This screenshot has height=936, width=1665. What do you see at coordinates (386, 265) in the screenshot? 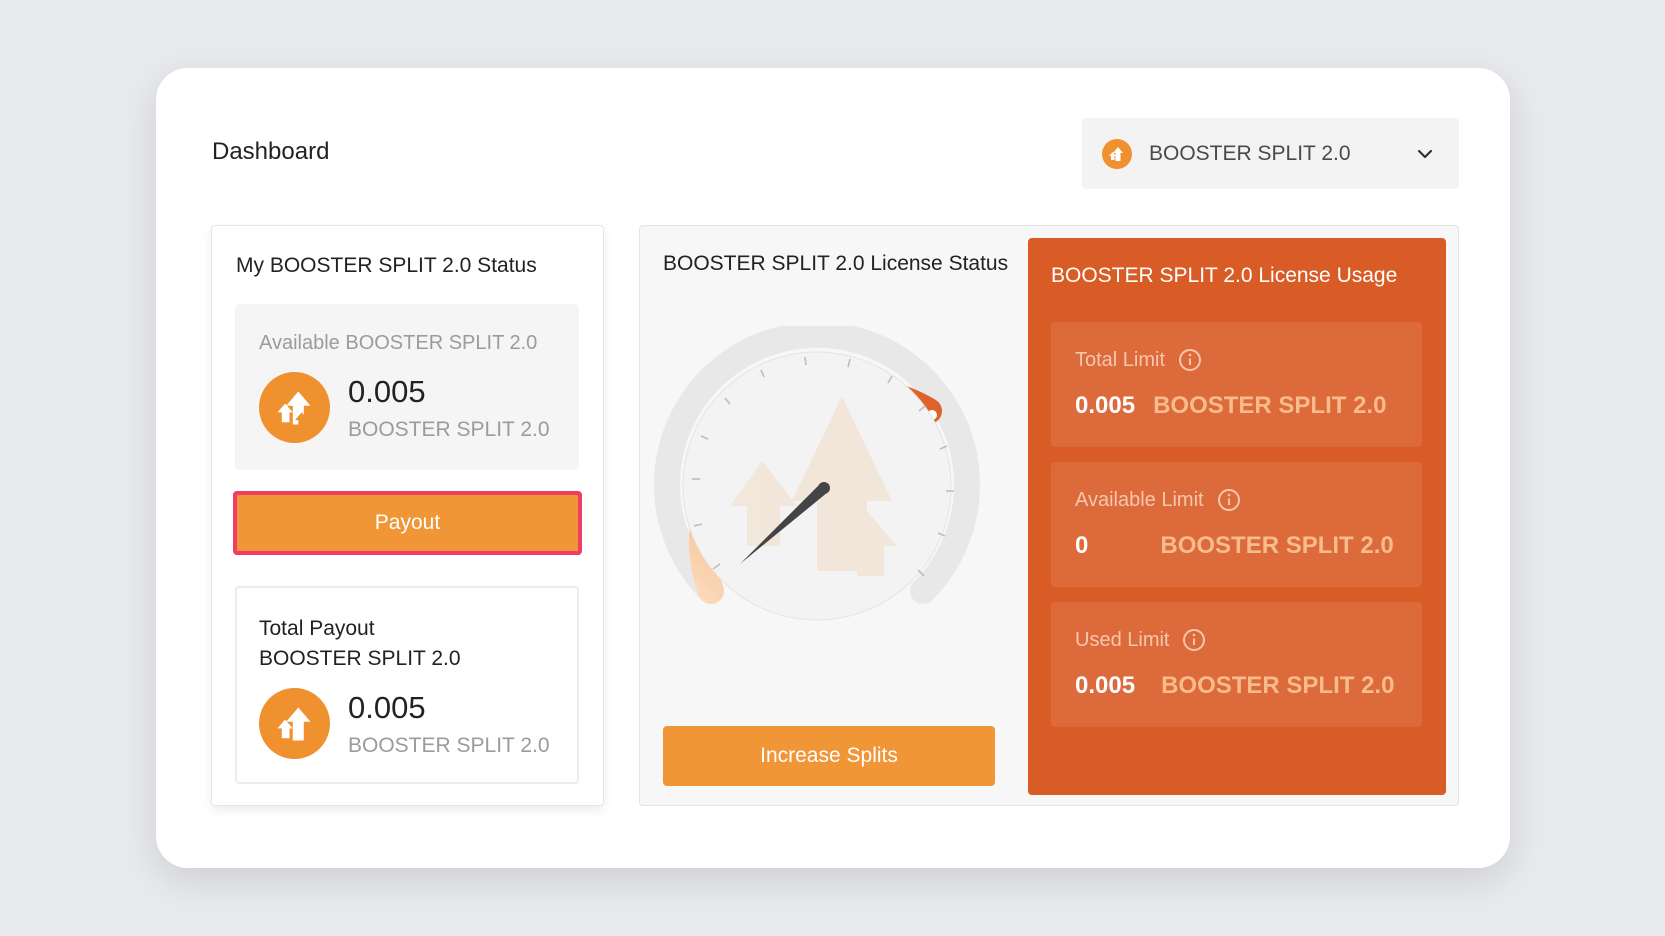
I see `status-title: My BOOSTER SPLIT 2.0 Status` at bounding box center [386, 265].